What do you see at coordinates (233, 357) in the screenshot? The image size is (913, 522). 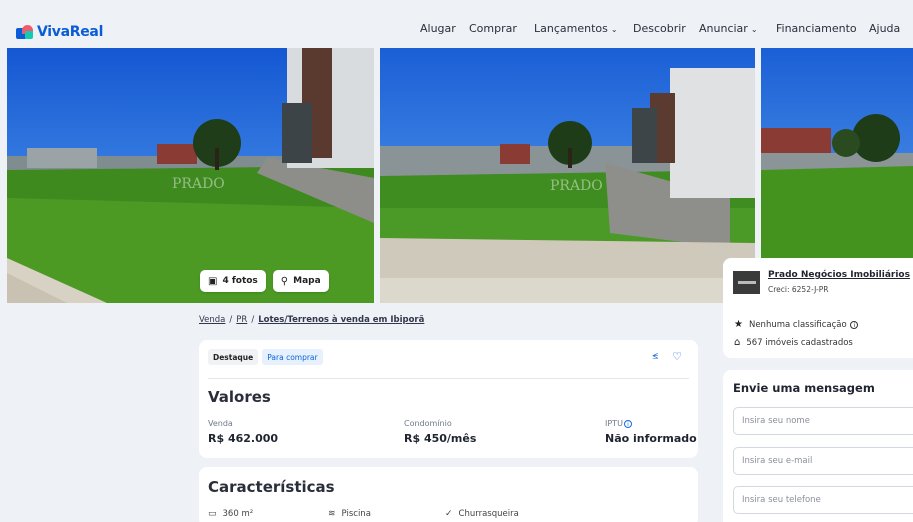 I see `tag-featured: Destaque` at bounding box center [233, 357].